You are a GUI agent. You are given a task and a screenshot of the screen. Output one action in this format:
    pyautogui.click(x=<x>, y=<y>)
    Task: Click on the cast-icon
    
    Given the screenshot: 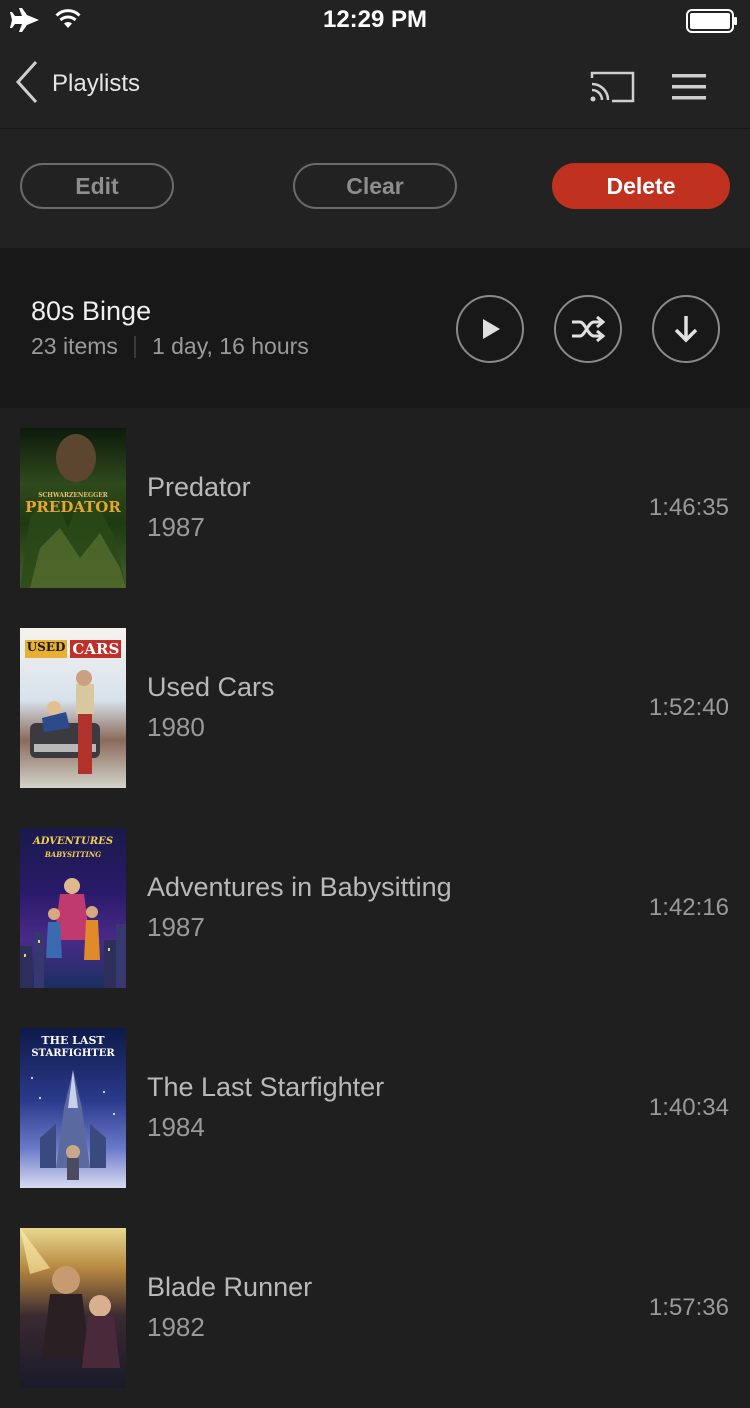 What is the action you would take?
    pyautogui.click(x=612, y=90)
    